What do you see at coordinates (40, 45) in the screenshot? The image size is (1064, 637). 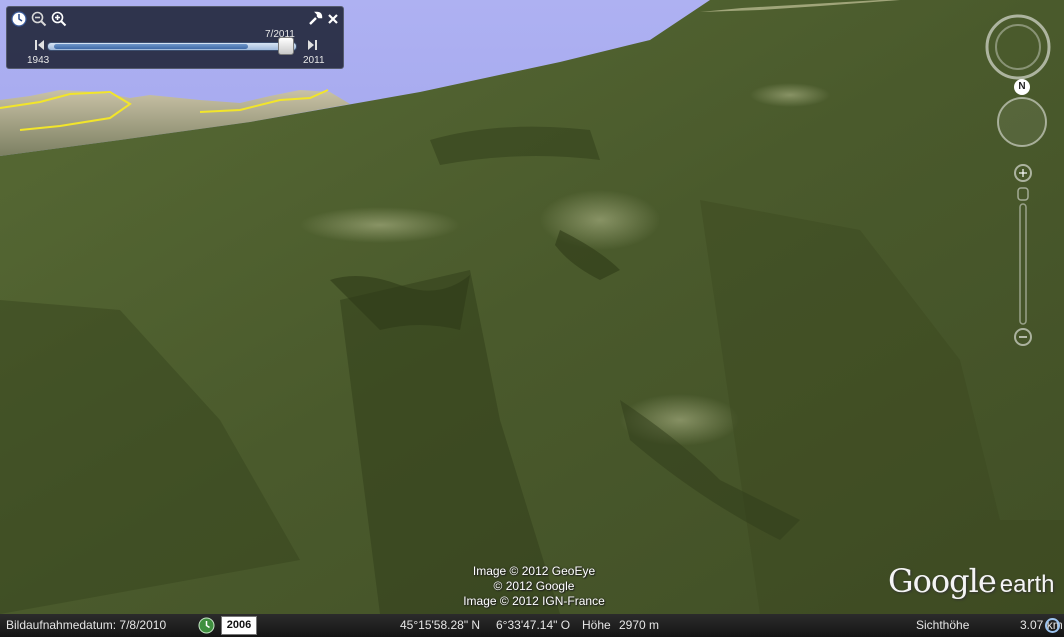 I see `previous-date-icon` at bounding box center [40, 45].